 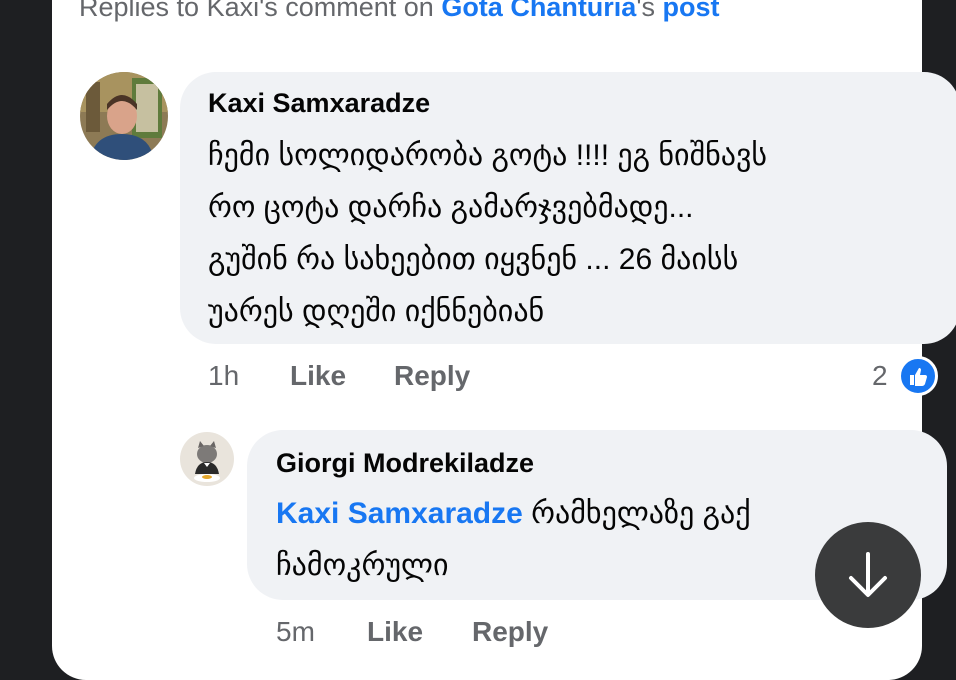 What do you see at coordinates (473, 259) in the screenshot?
I see `comment-line: გუშინ რა სახეებით იყვნენ ... 26 მაისს` at bounding box center [473, 259].